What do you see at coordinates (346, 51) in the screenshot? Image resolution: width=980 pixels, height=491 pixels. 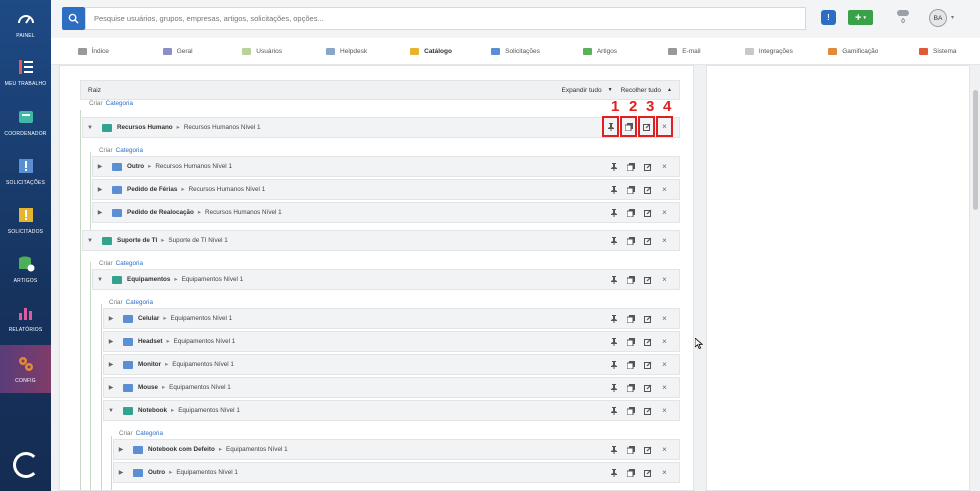 I see `tab-helpdesk: Helpdesk` at bounding box center [346, 51].